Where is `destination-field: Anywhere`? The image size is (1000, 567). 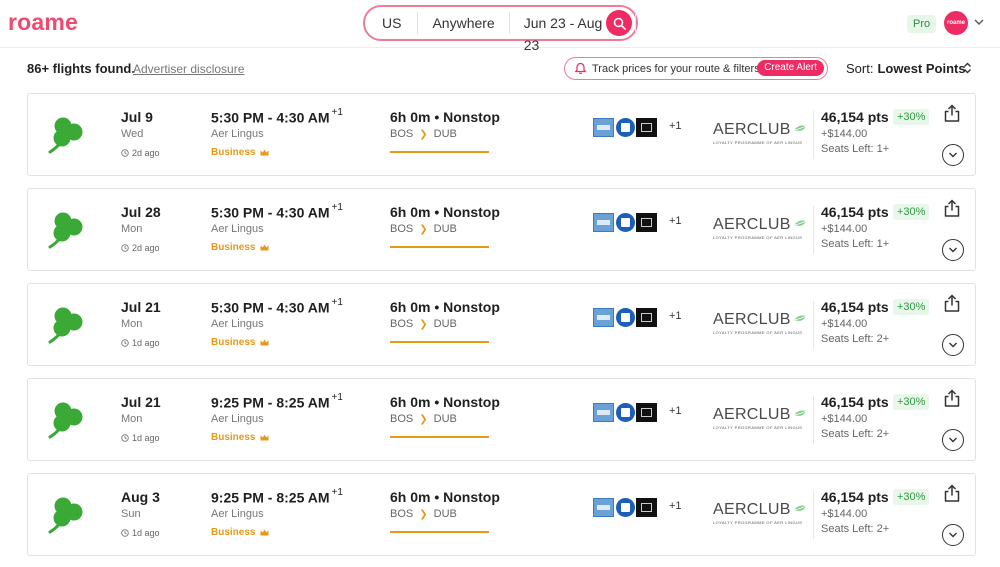 destination-field: Anywhere is located at coordinates (464, 23).